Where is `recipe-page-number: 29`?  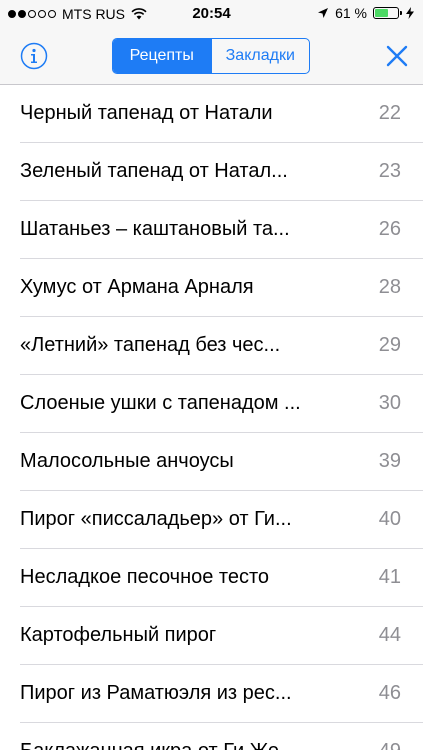
recipe-page-number: 29 is located at coordinates (389, 345).